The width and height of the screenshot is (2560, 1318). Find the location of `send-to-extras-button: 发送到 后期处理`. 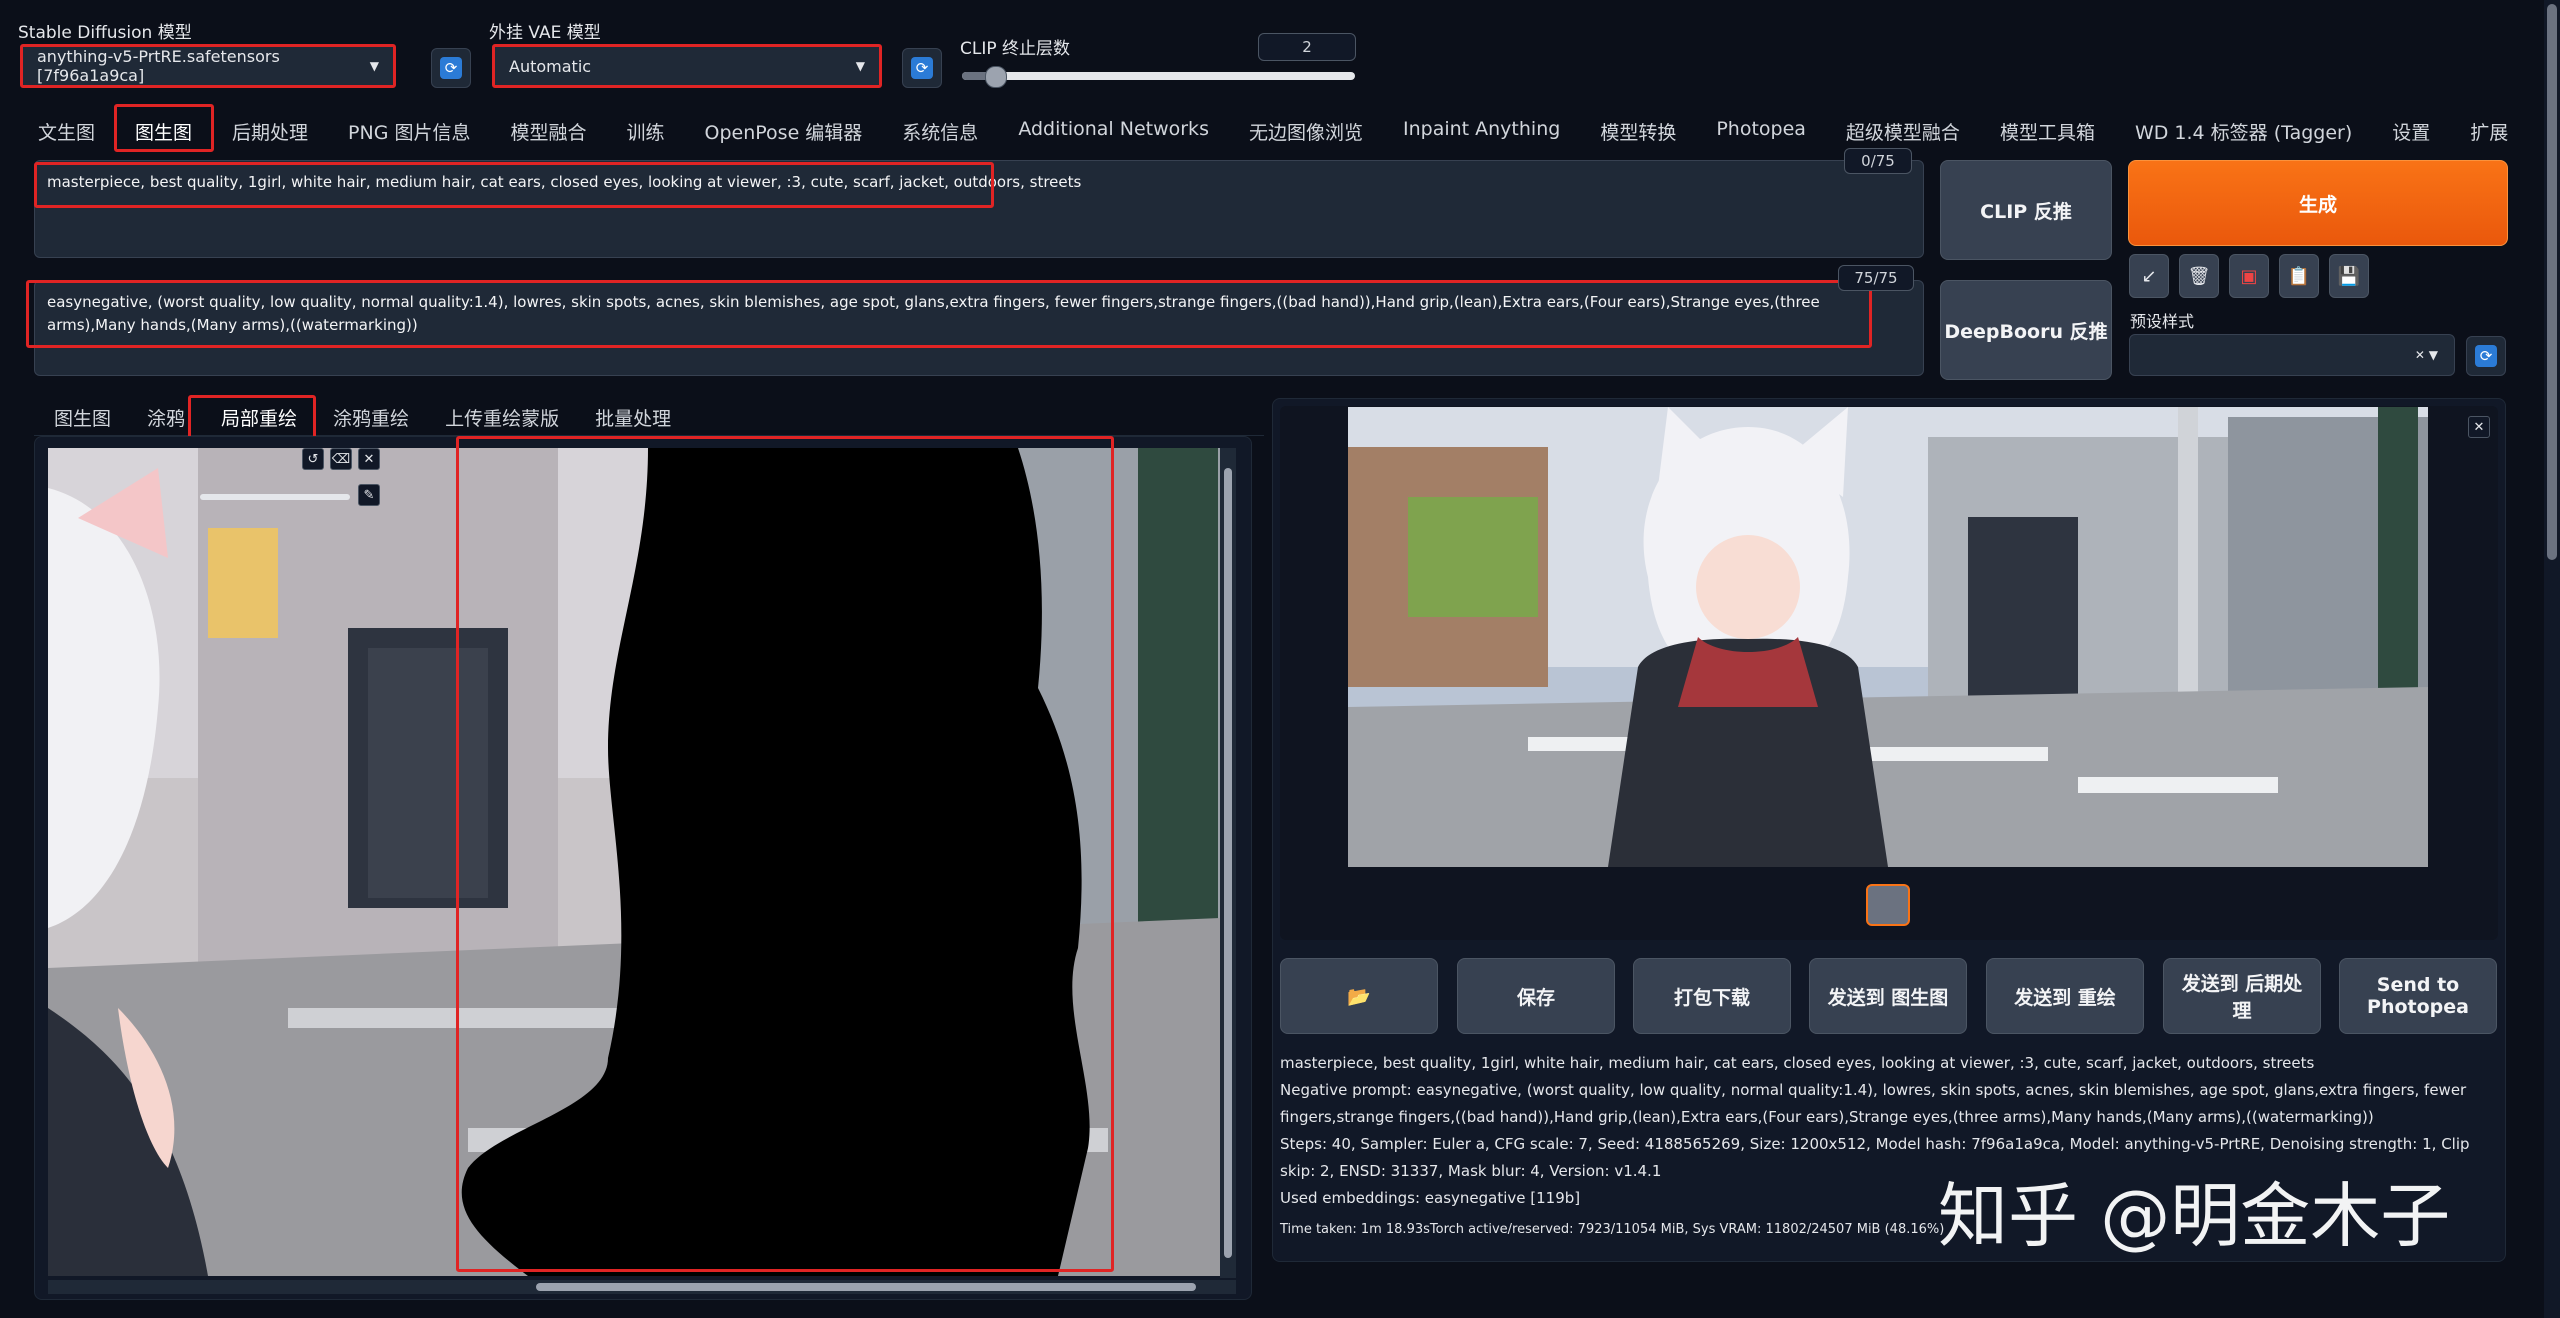

send-to-extras-button: 发送到 后期处理 is located at coordinates (2242, 996).